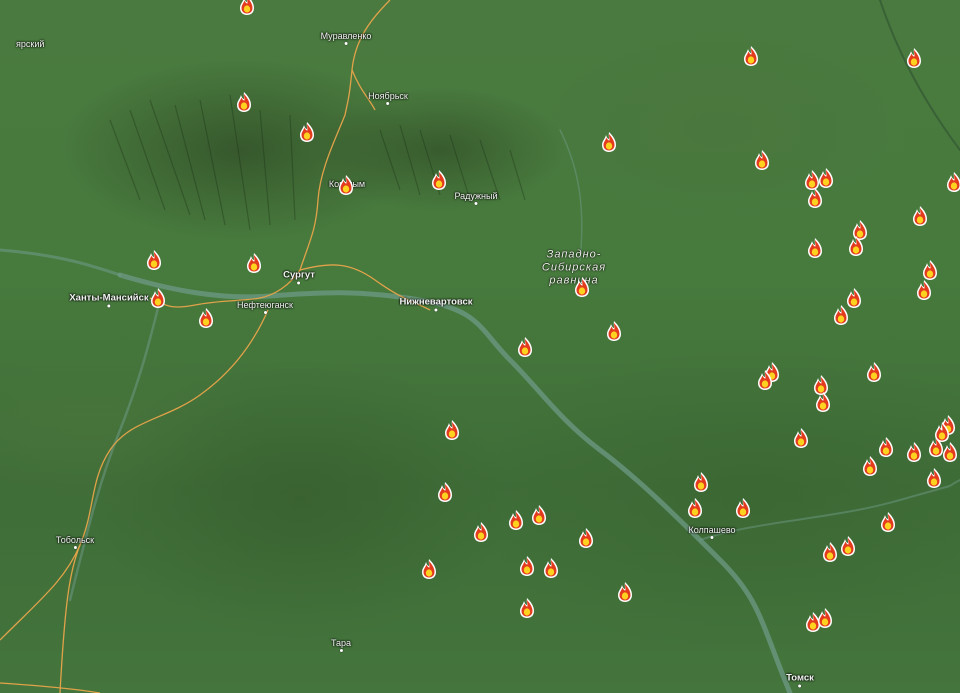  I want to click on city-label: Радужный, so click(476, 198).